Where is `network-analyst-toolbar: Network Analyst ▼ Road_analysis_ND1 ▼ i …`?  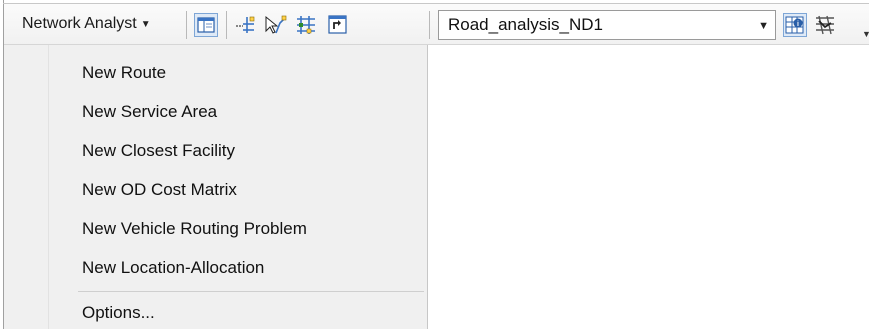 network-analyst-toolbar: Network Analyst ▼ Road_analysis_ND1 ▼ i … is located at coordinates (436, 24).